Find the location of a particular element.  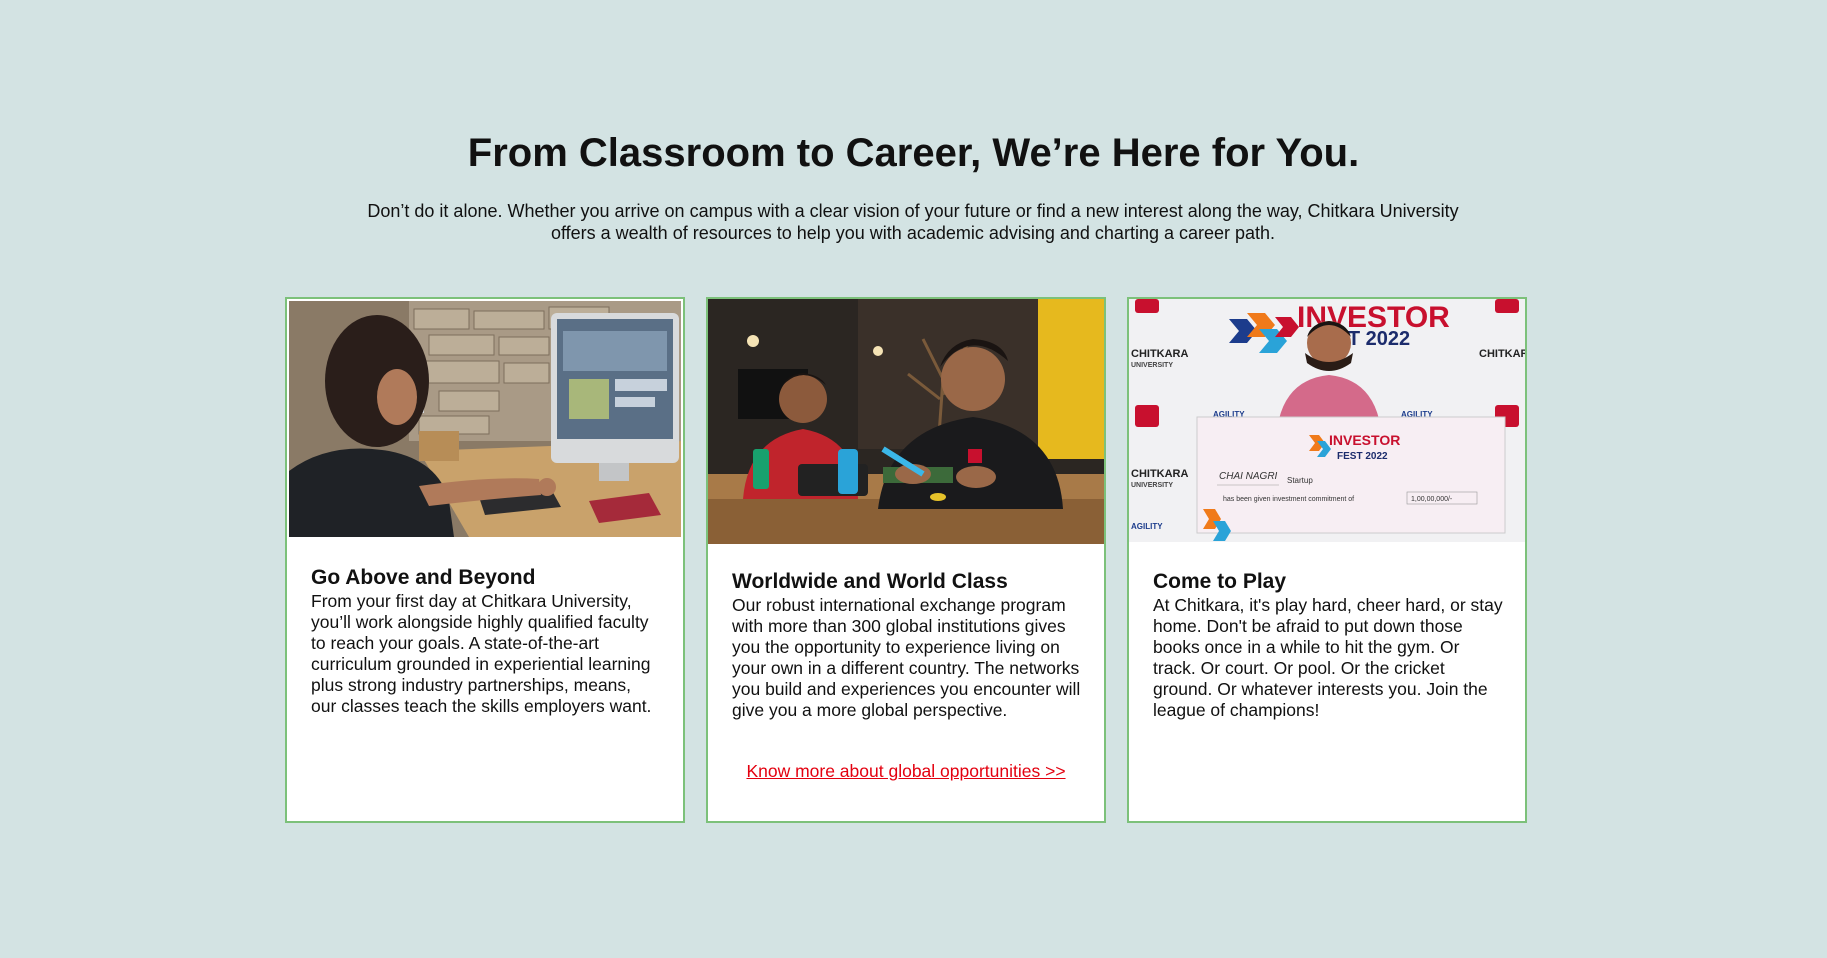

cheque-sub-text: FEST 2022 is located at coordinates (1362, 456).